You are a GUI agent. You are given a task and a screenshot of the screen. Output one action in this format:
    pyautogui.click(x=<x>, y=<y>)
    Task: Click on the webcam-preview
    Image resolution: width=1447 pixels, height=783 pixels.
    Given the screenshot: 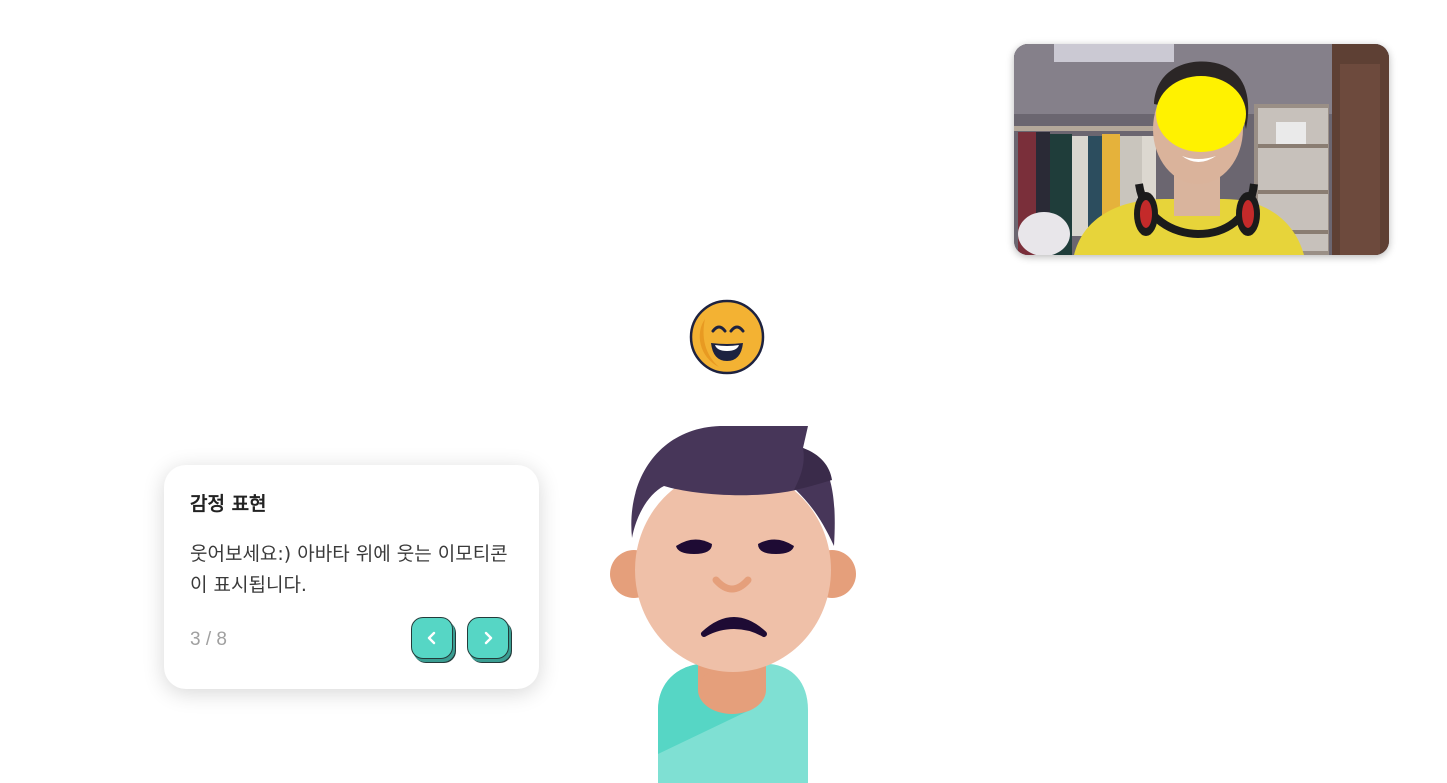 What is the action you would take?
    pyautogui.click(x=1201, y=149)
    